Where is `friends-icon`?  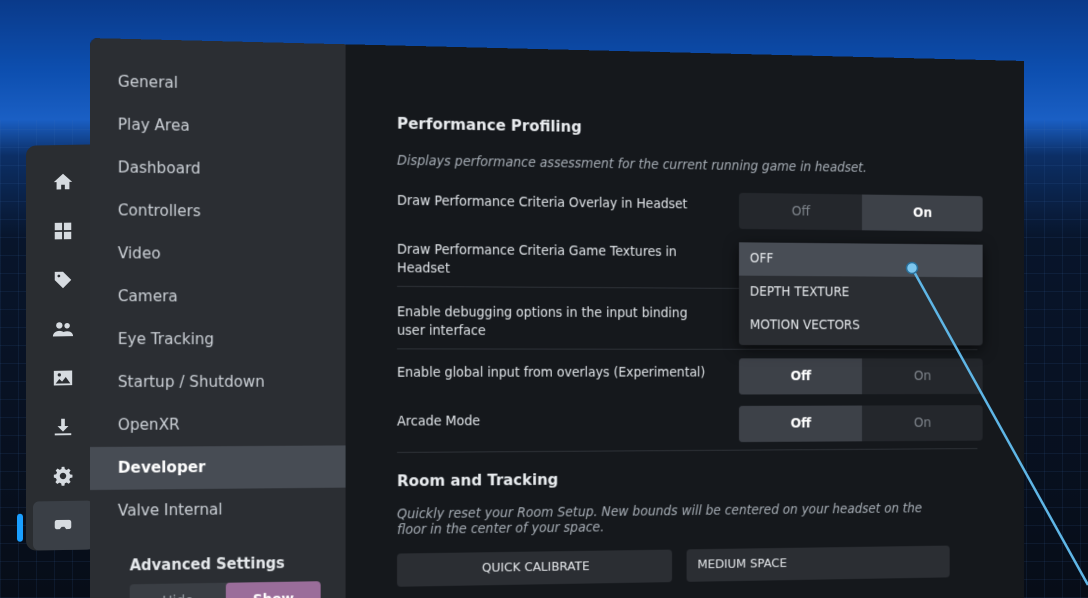
friends-icon is located at coordinates (63, 329).